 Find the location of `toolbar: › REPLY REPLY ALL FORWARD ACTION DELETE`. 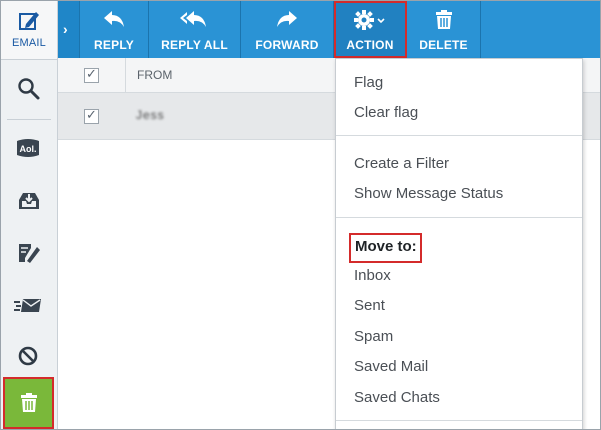

toolbar: › REPLY REPLY ALL FORWARD ACTION DELETE is located at coordinates (329, 29).